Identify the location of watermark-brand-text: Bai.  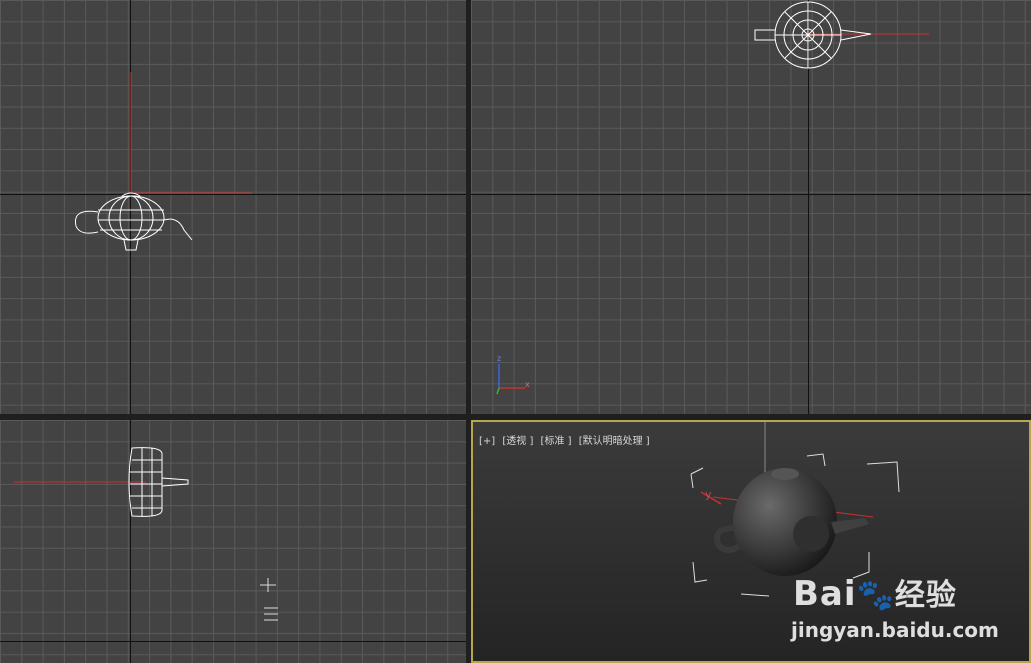
(825, 594).